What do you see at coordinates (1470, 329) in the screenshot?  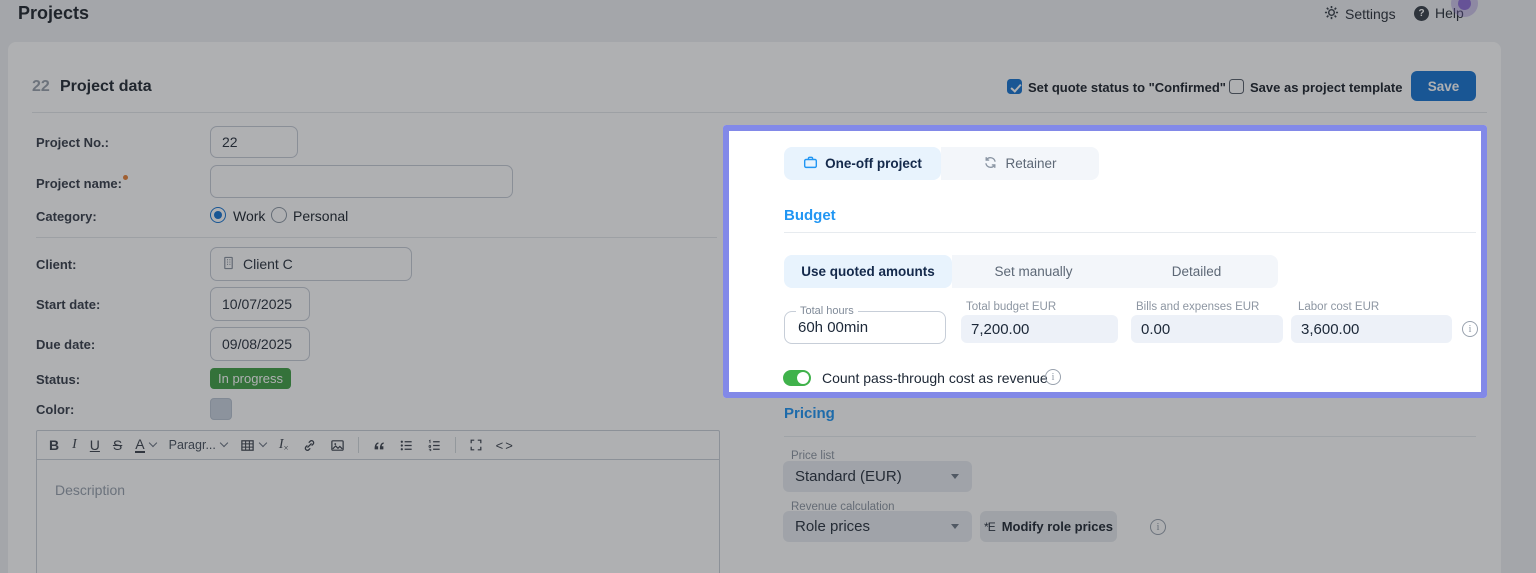 I see `labor-cost-info-icon` at bounding box center [1470, 329].